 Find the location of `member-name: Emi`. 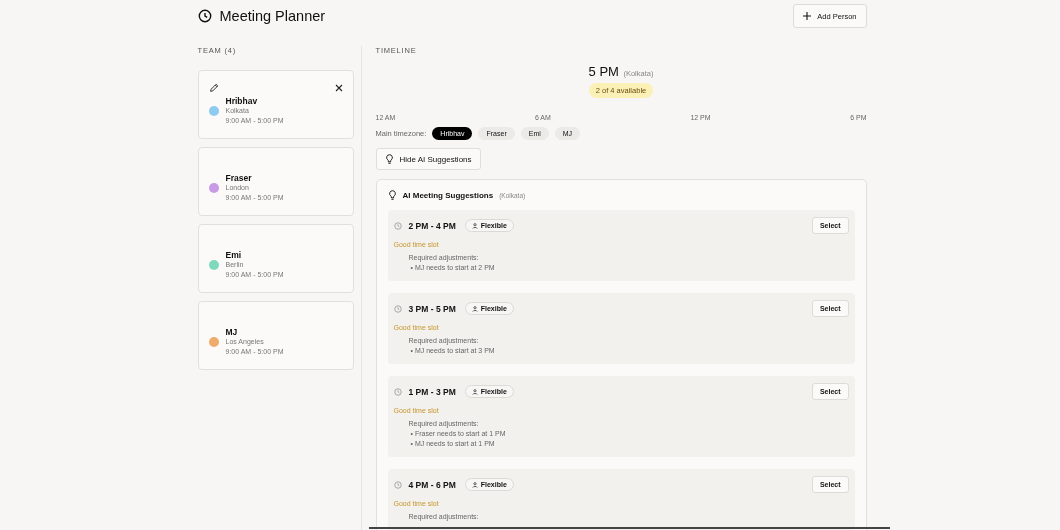

member-name: Emi is located at coordinates (234, 255).